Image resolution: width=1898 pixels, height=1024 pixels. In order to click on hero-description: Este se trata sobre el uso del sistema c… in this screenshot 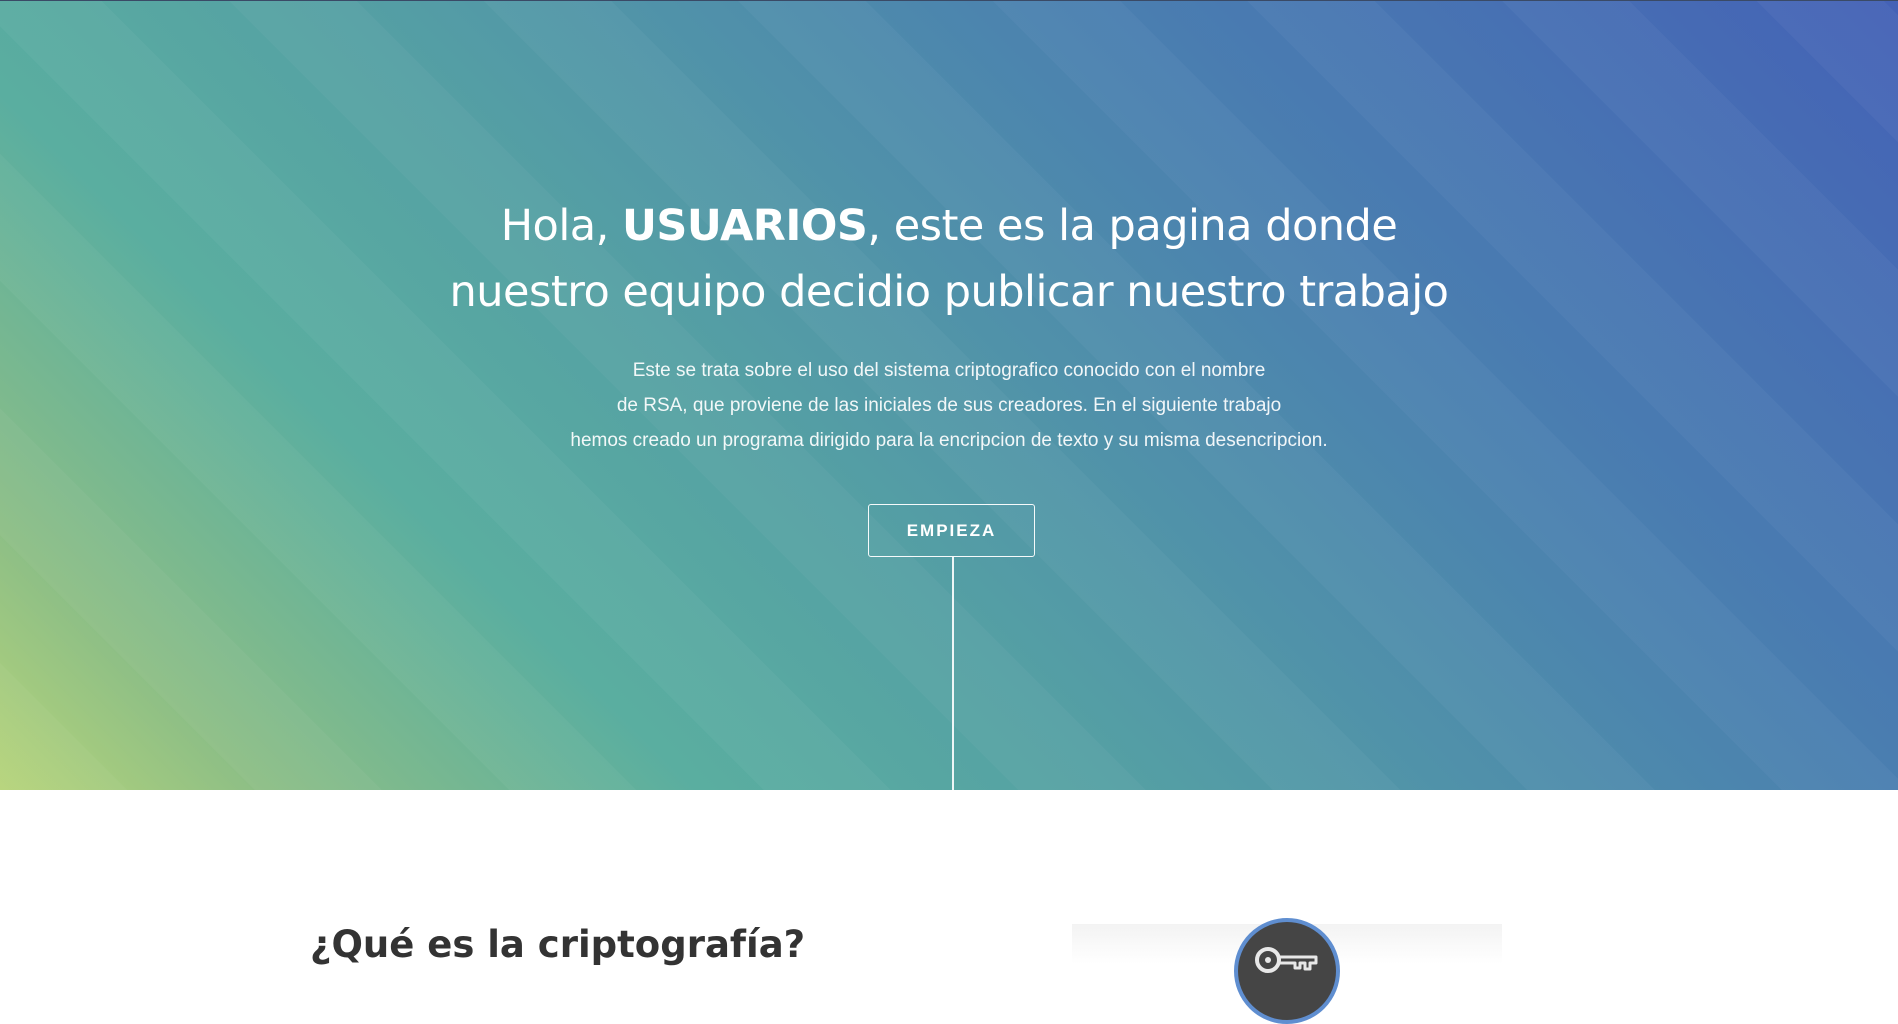, I will do `click(949, 405)`.